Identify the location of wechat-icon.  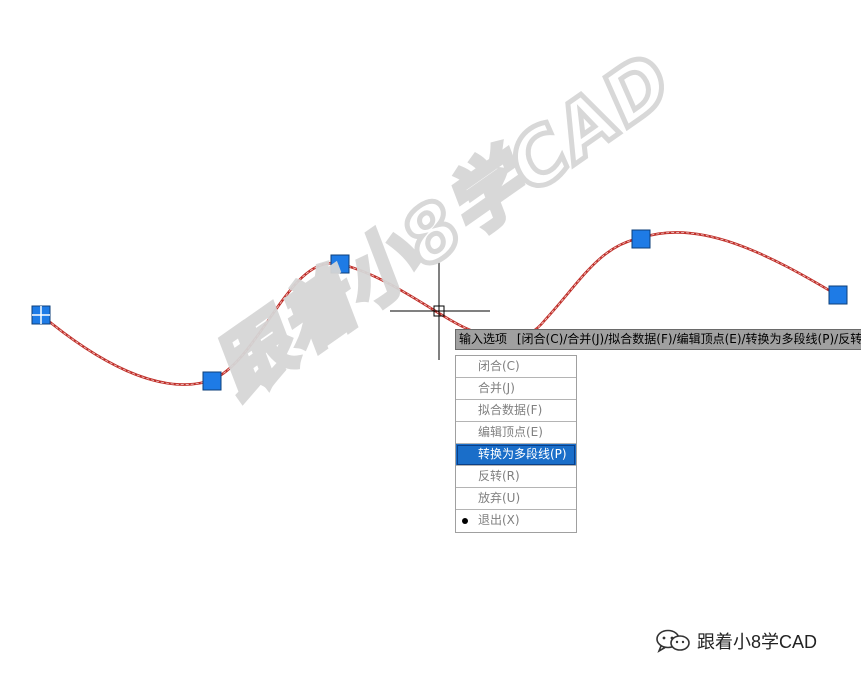
(673, 641).